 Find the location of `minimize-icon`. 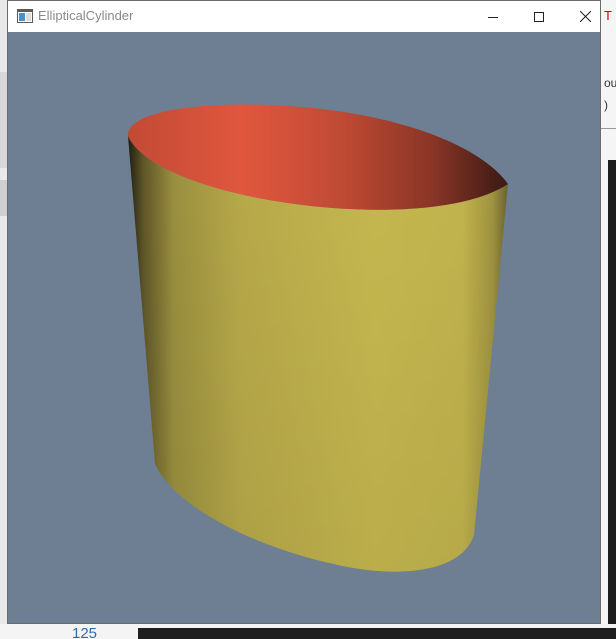

minimize-icon is located at coordinates (493, 17).